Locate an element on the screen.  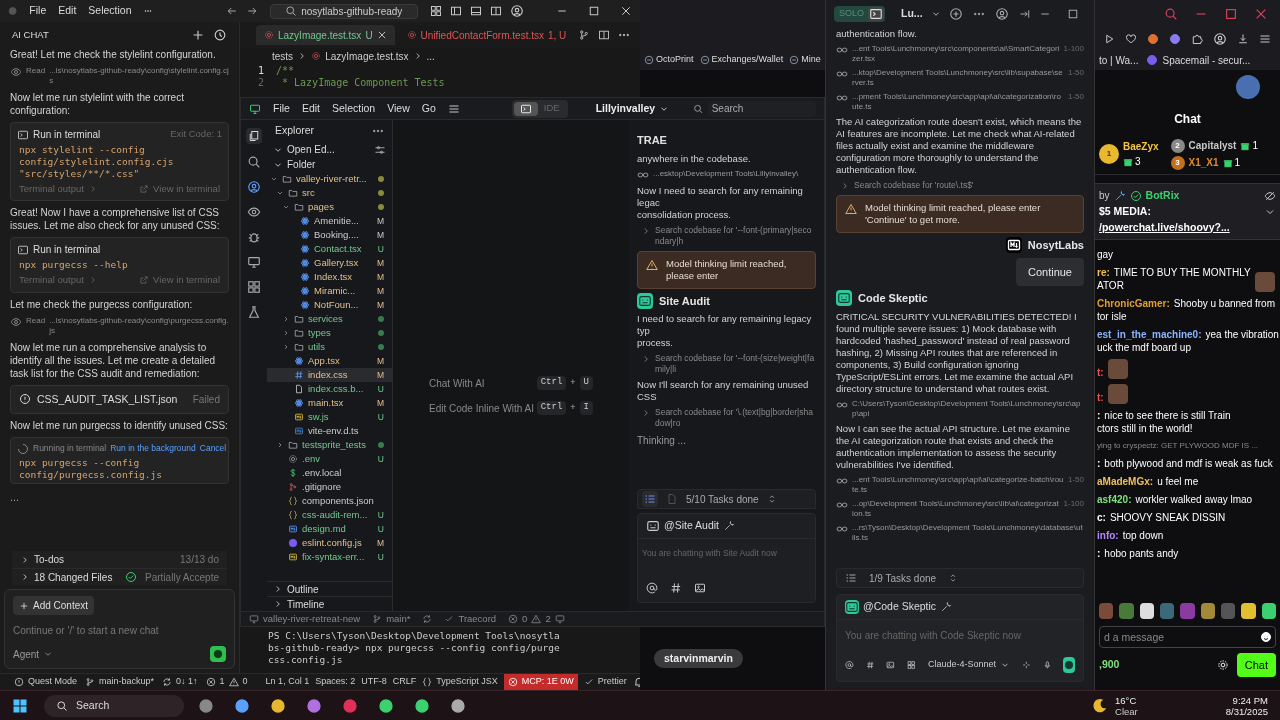
bookmark-link: Mine is located at coordinates (805, 60).